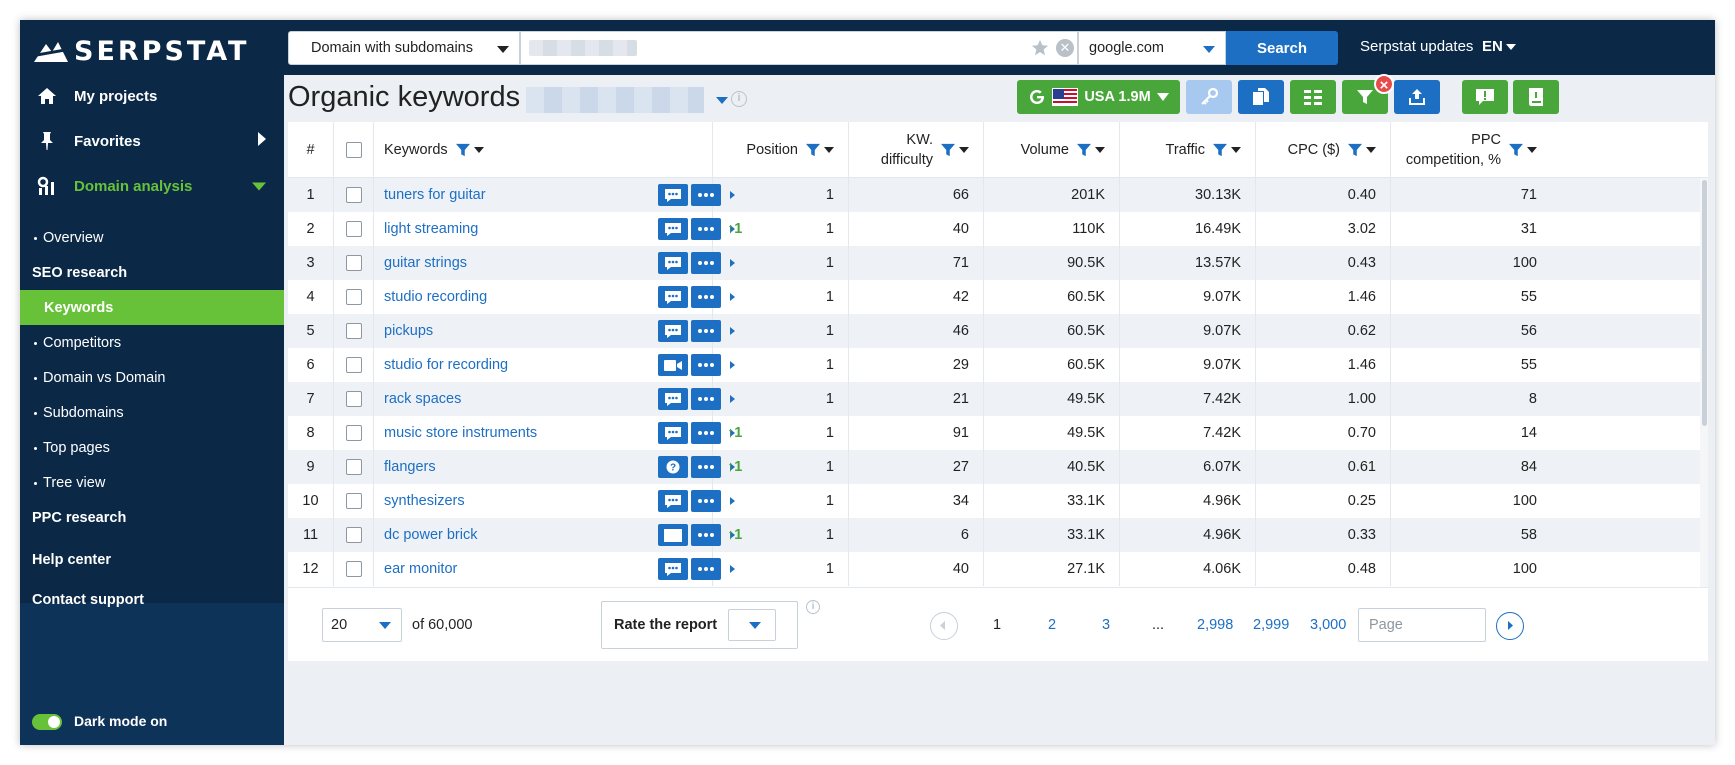 The height and width of the screenshot is (765, 1735). I want to click on blank-feature-icon, so click(673, 535).